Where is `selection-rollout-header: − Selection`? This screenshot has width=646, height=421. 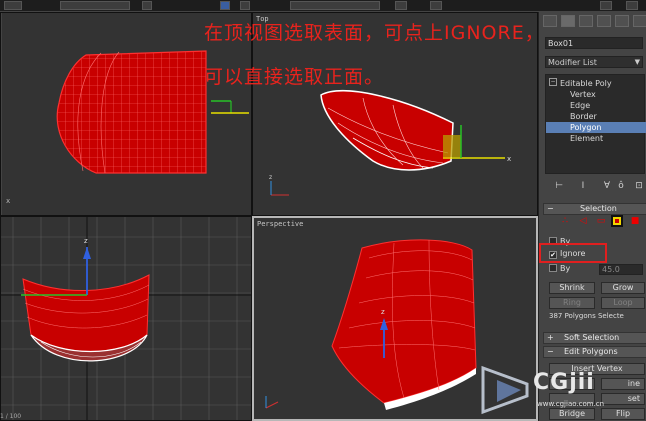 selection-rollout-header: − Selection is located at coordinates (594, 209).